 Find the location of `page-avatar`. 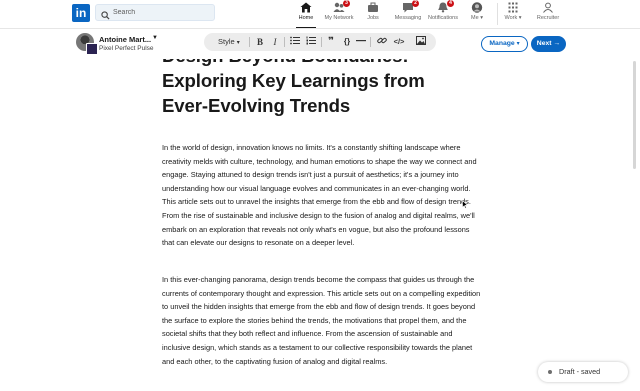

page-avatar is located at coordinates (92, 49).